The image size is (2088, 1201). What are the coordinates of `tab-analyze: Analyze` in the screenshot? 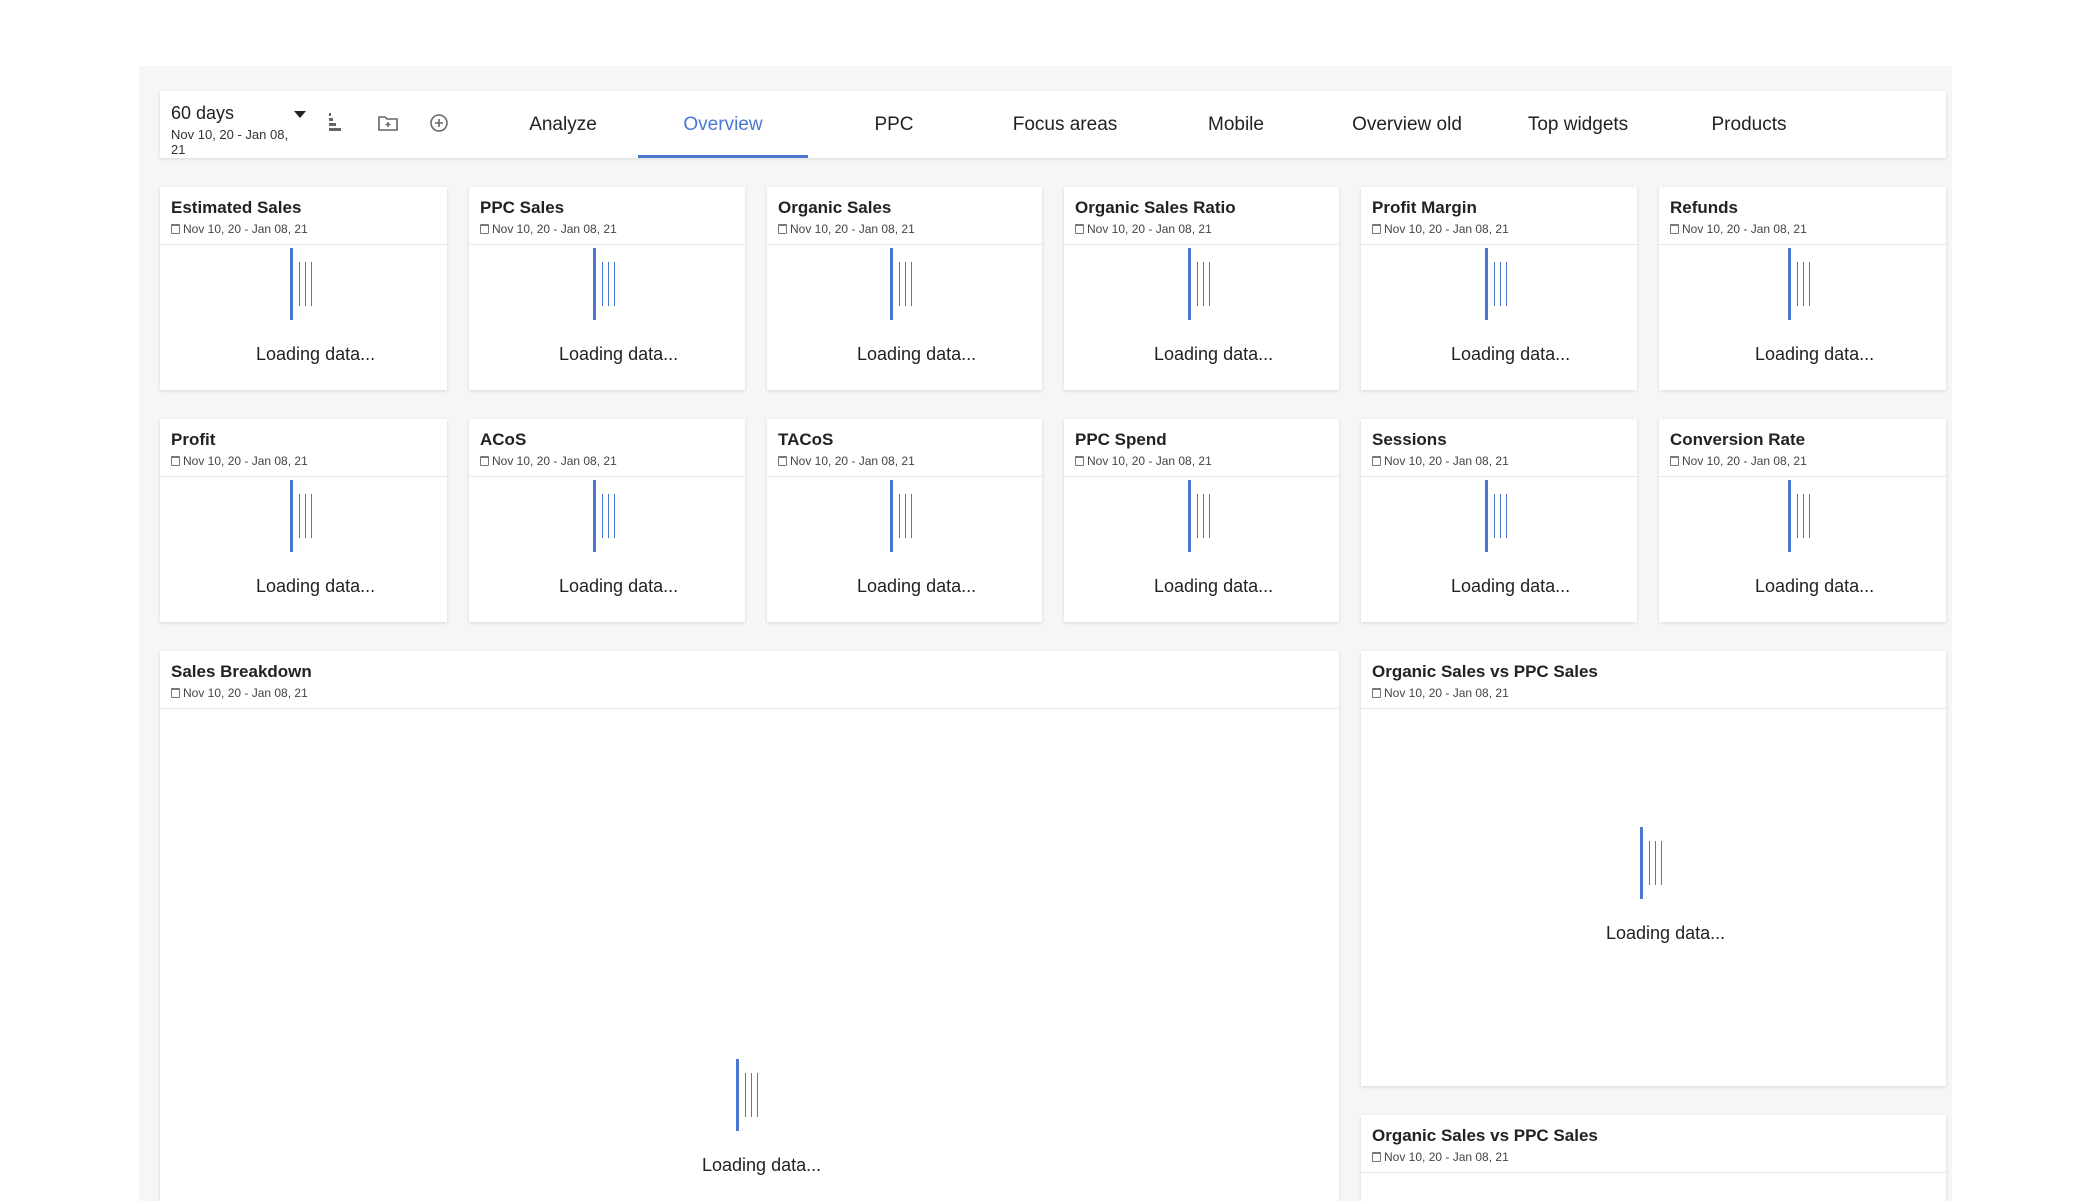 It's located at (563, 124).